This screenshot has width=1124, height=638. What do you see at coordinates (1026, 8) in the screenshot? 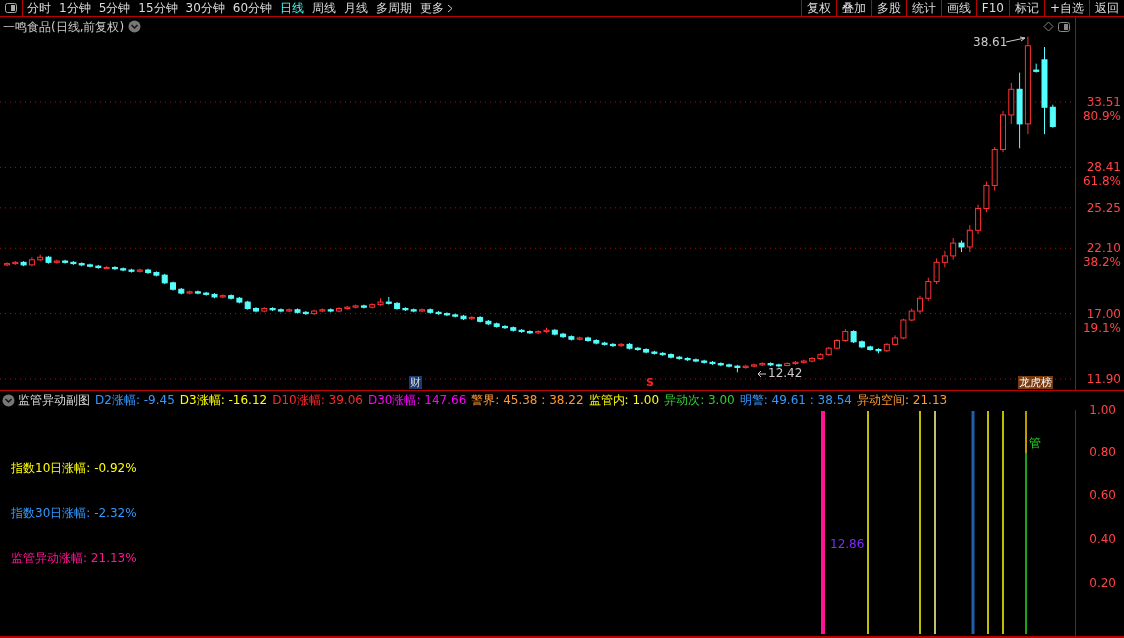
I see `toolbar-button: 标记` at bounding box center [1026, 8].